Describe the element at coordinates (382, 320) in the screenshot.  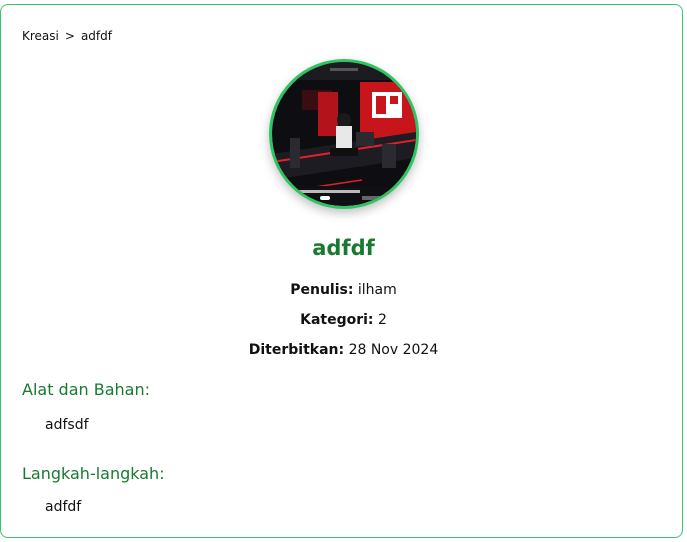
I see `category-value: 2` at that location.